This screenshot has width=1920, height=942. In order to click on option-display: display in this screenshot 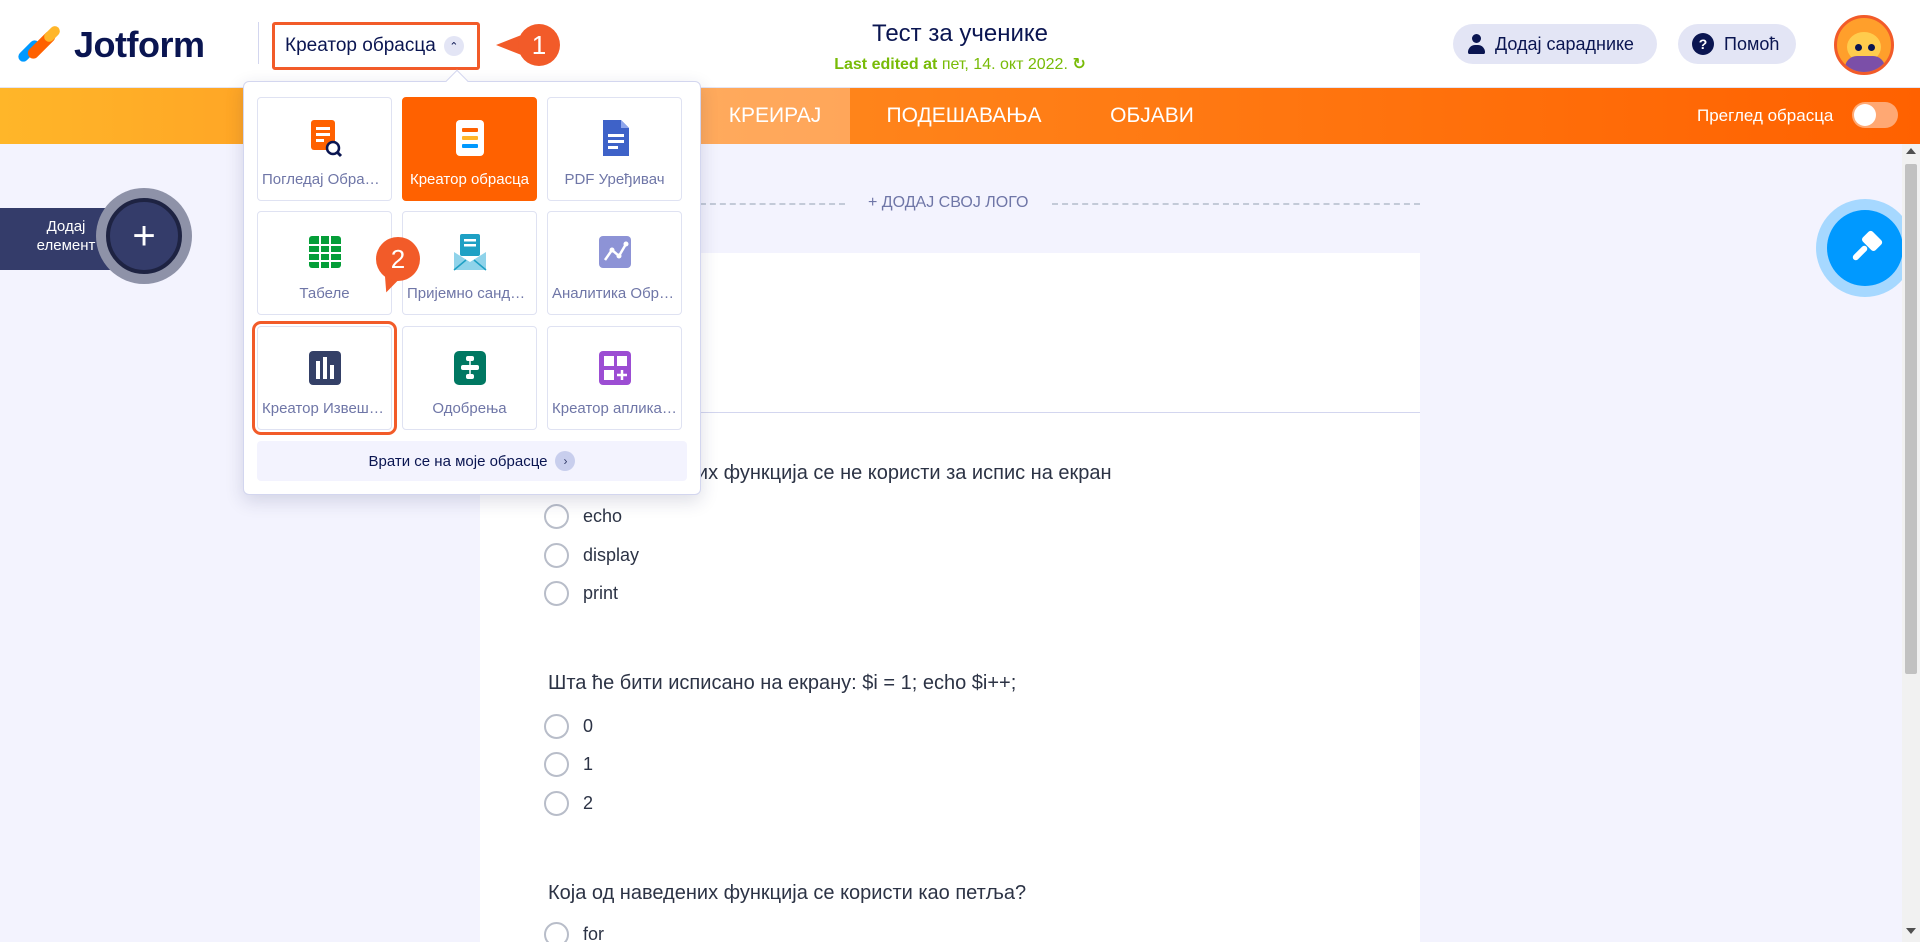, I will do `click(591, 555)`.